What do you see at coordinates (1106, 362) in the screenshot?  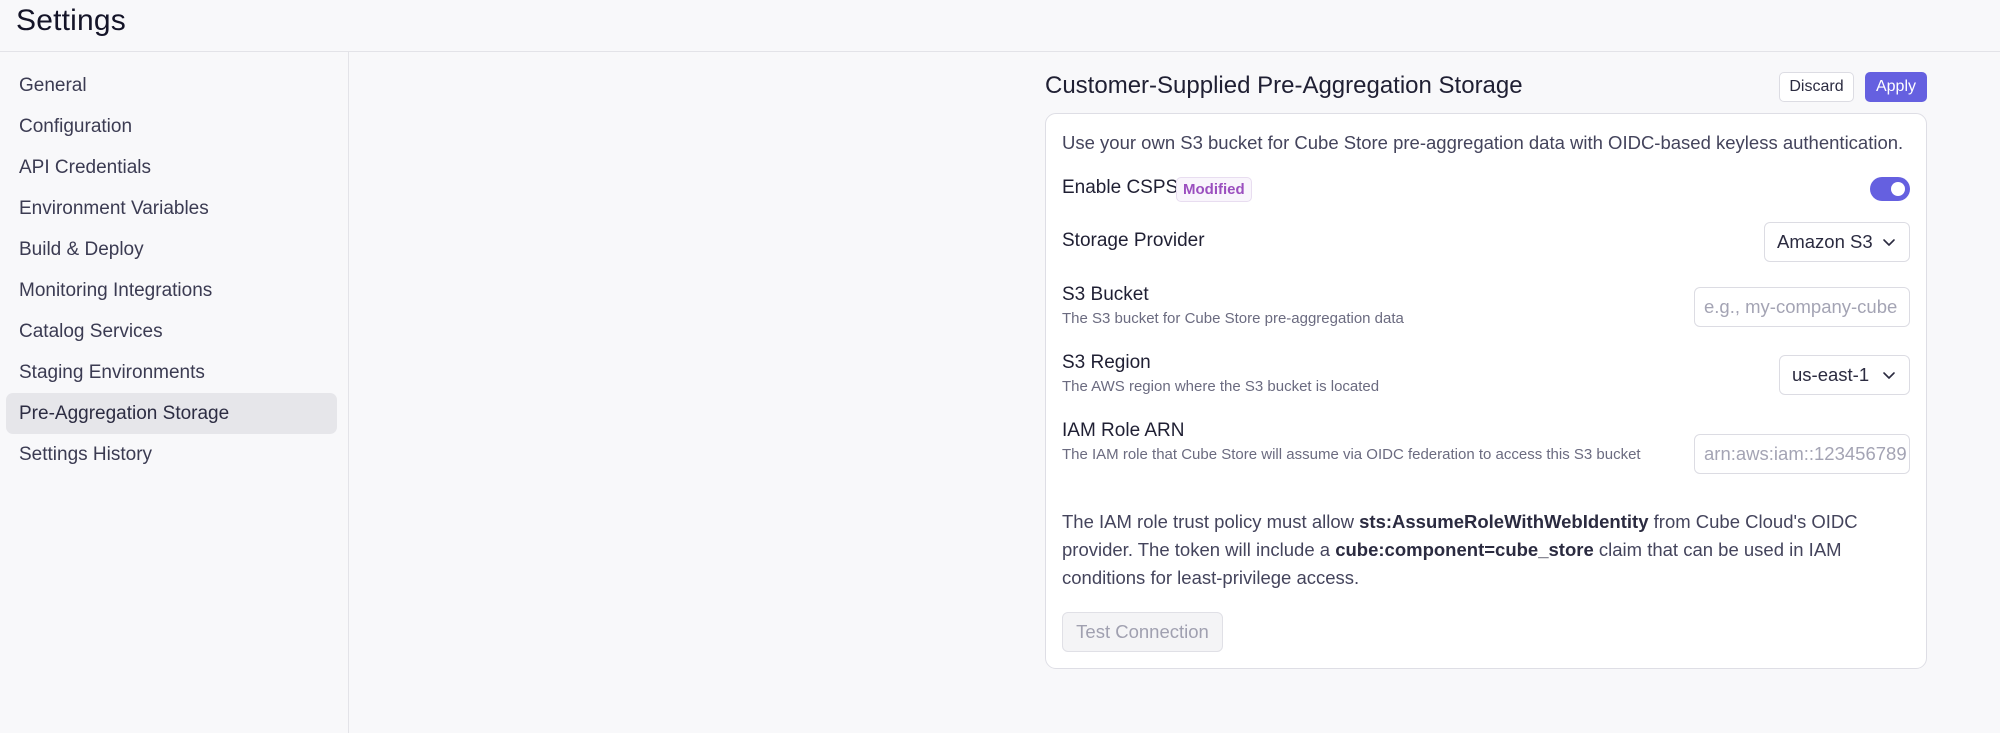 I see `s3-region-label: S3 Region` at bounding box center [1106, 362].